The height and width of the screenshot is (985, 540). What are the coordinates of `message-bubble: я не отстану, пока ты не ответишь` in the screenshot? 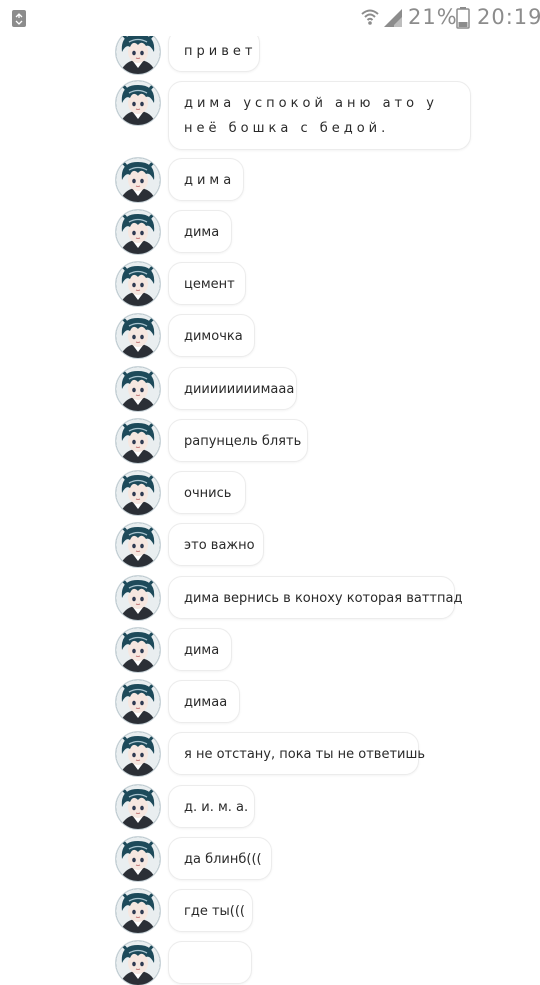 It's located at (296, 753).